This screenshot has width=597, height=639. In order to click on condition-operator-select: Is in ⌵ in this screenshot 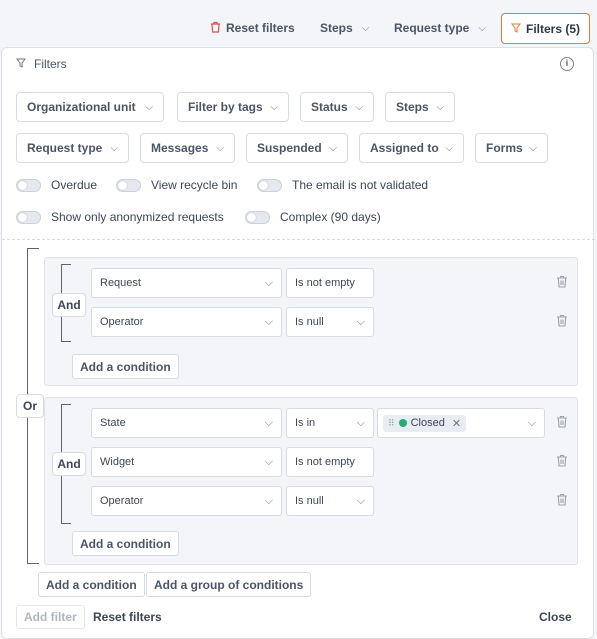, I will do `click(330, 423)`.